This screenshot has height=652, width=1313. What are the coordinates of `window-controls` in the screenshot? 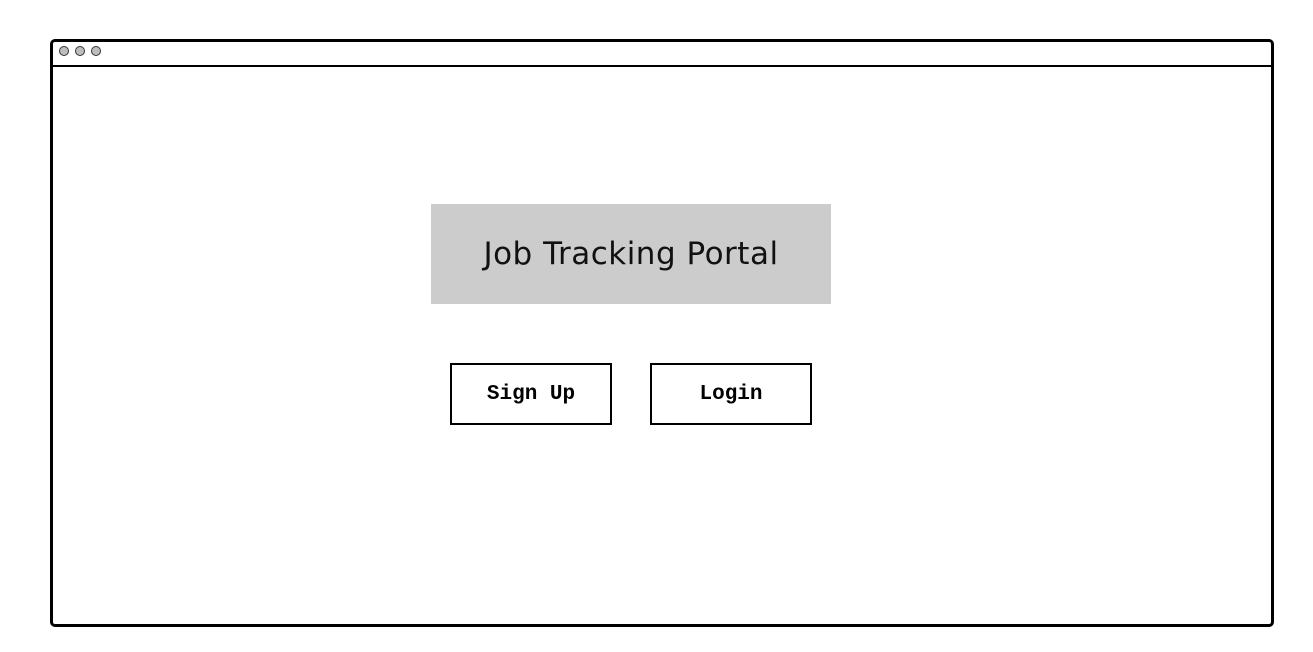 It's located at (80, 51).